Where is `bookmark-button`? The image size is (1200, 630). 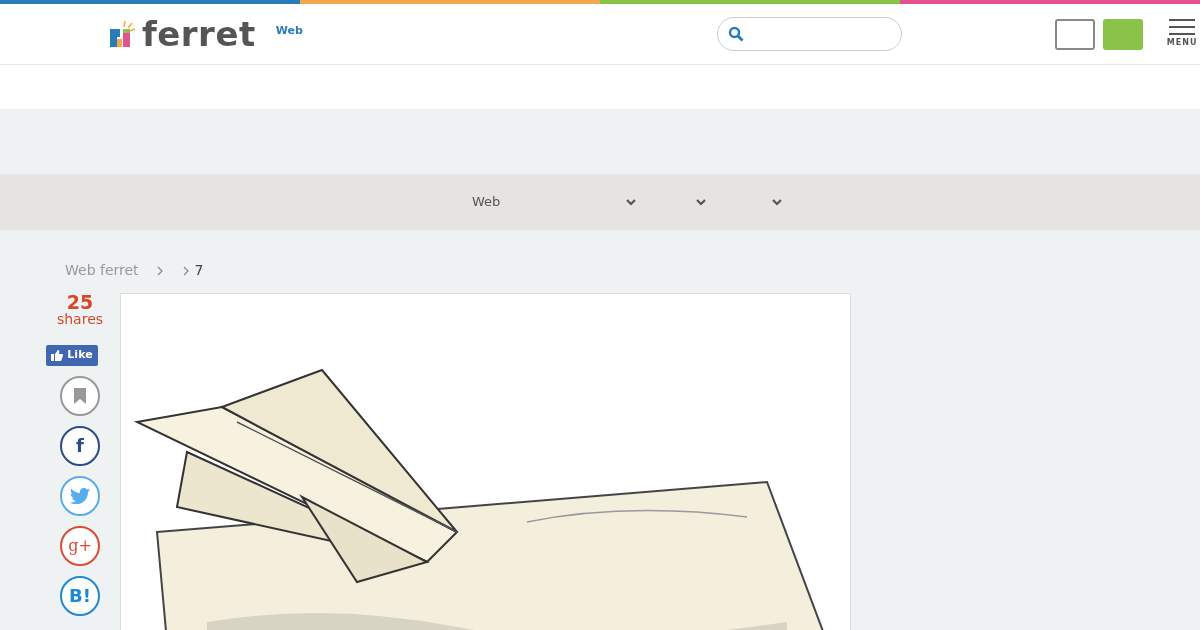
bookmark-button is located at coordinates (80, 395).